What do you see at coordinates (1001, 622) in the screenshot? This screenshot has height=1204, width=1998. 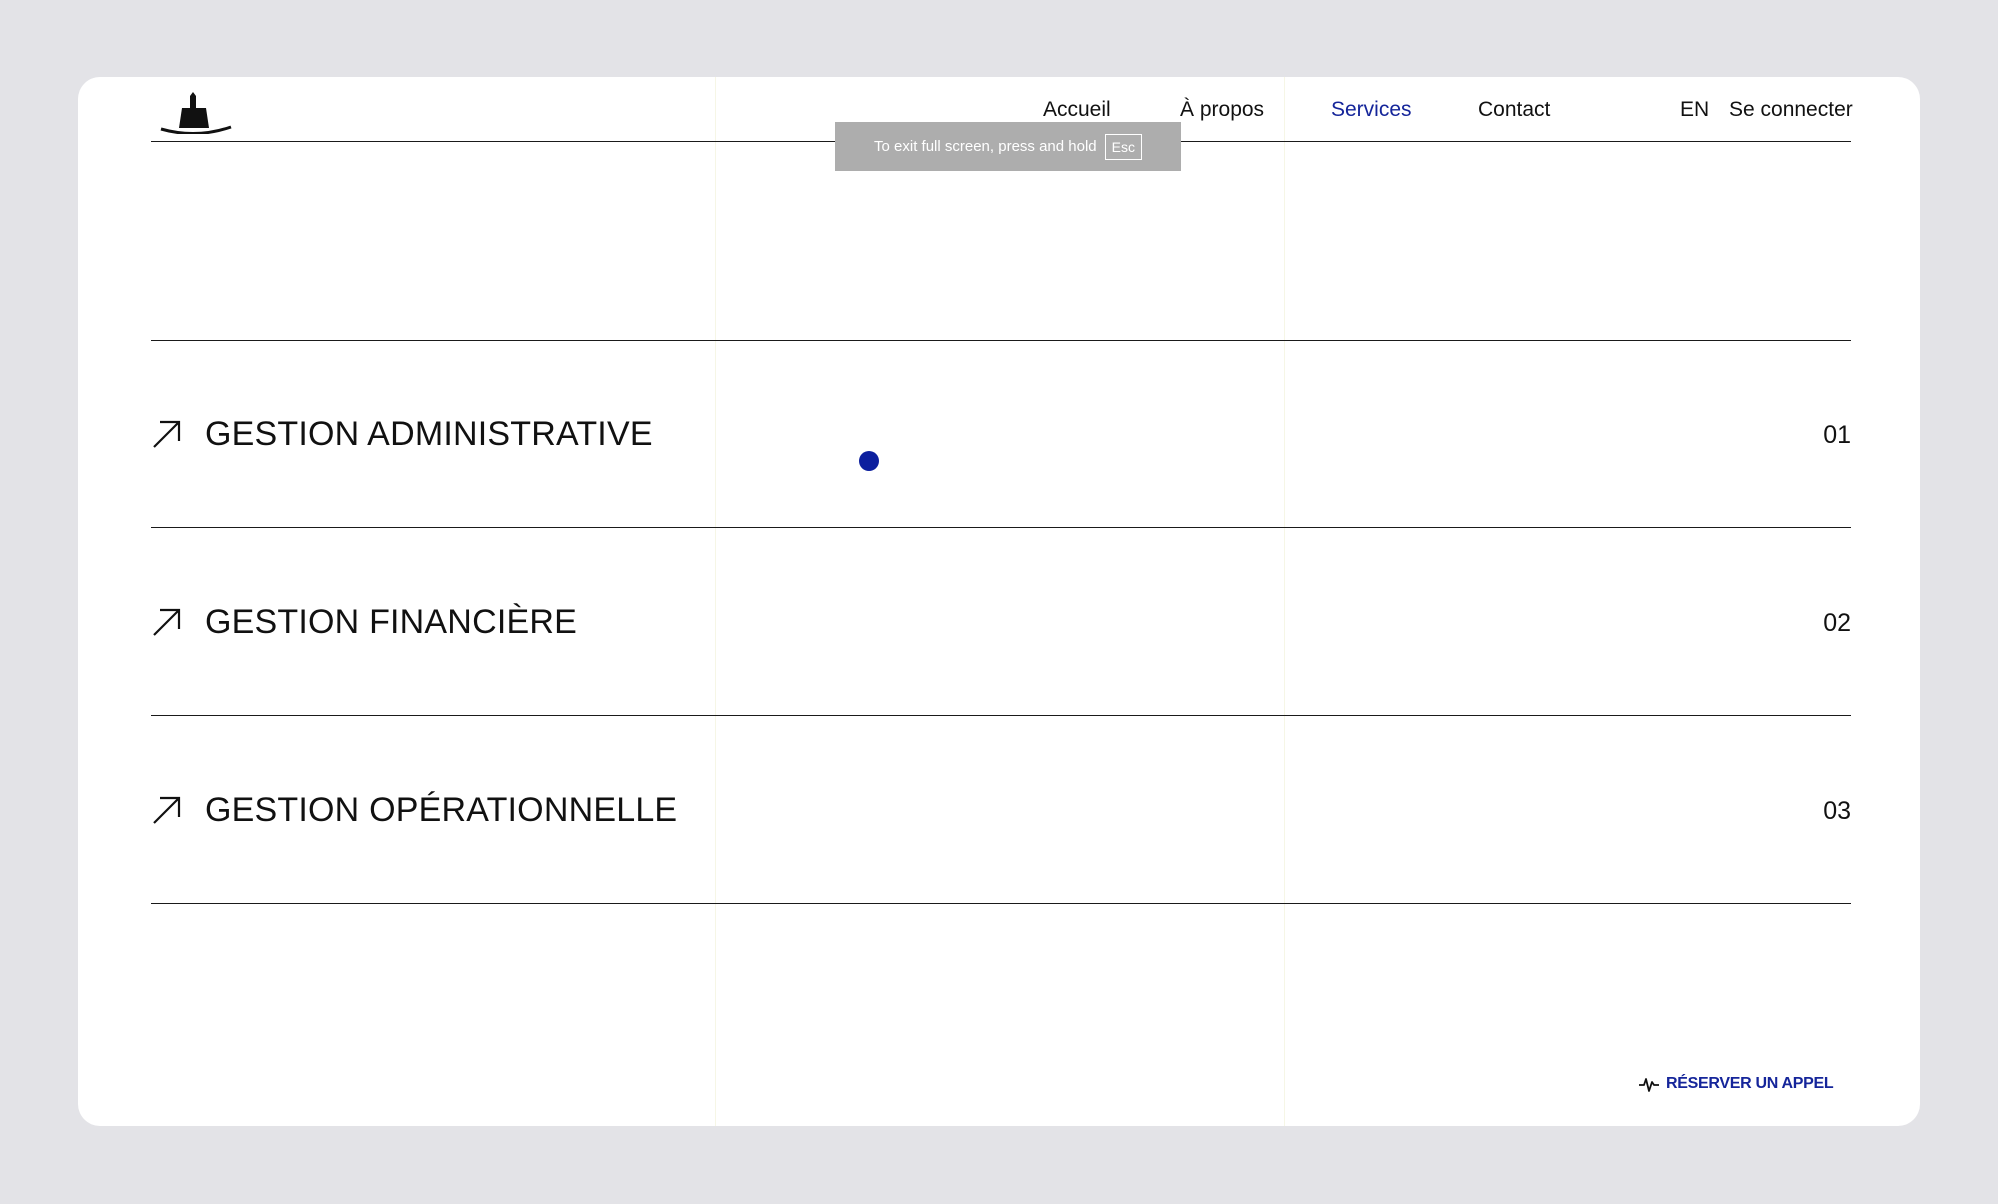 I see `service-row-financiere: GESTION FINANCIÈRE 02` at bounding box center [1001, 622].